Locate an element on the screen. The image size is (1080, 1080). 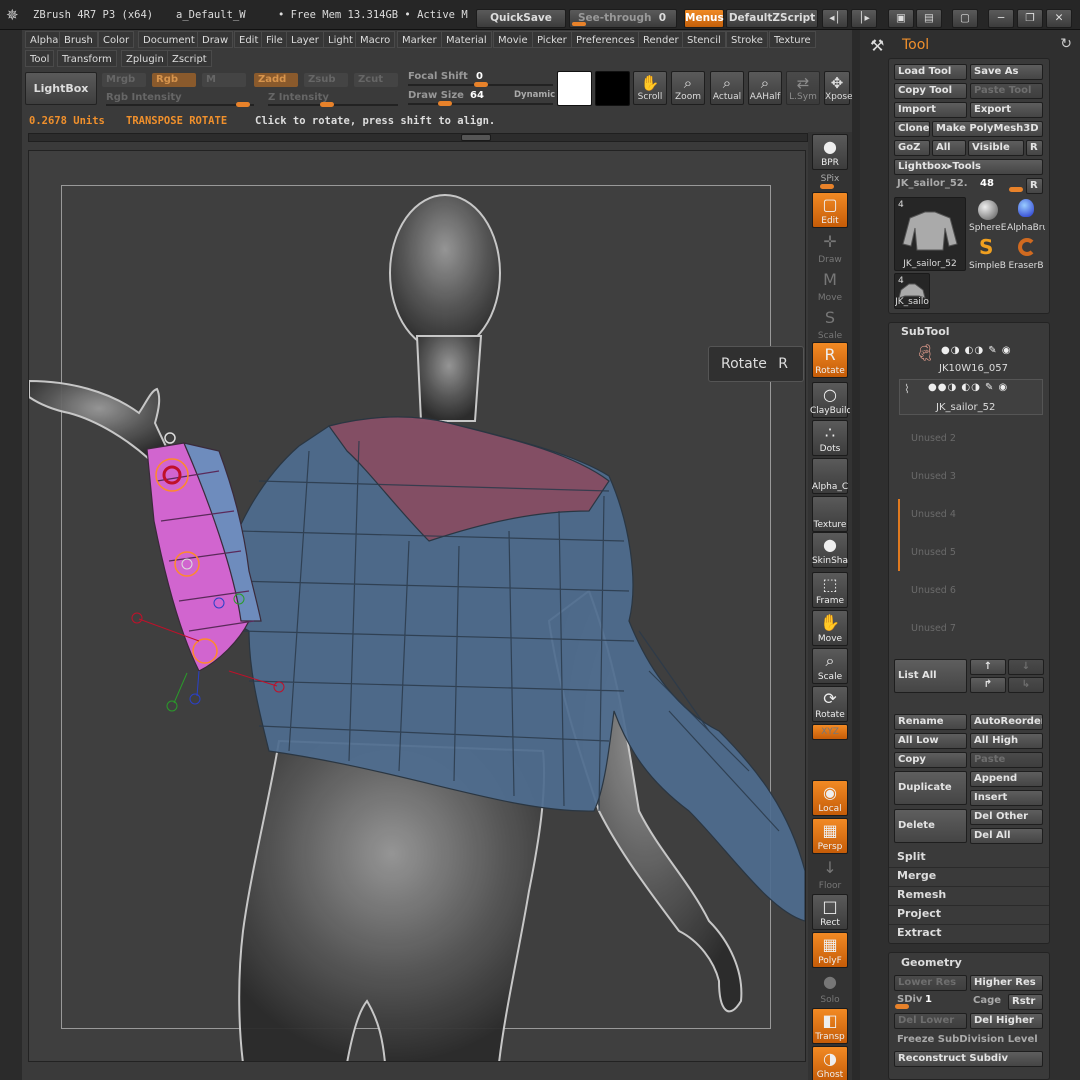
rename-button: Rename is located at coordinates (930, 722).